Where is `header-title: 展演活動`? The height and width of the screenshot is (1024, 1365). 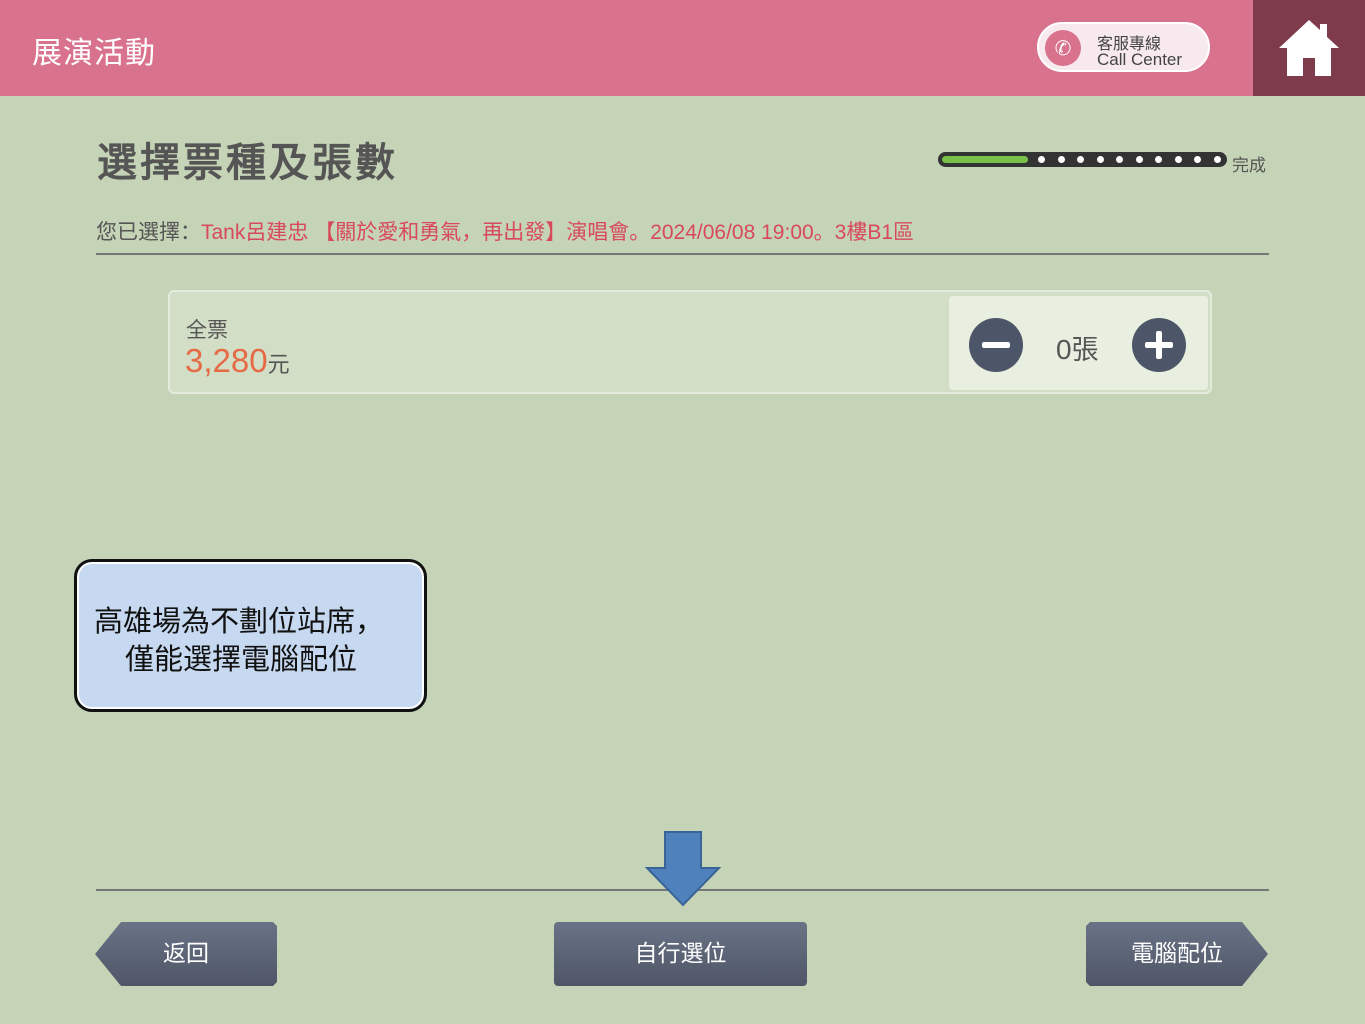 header-title: 展演活動 is located at coordinates (94, 53).